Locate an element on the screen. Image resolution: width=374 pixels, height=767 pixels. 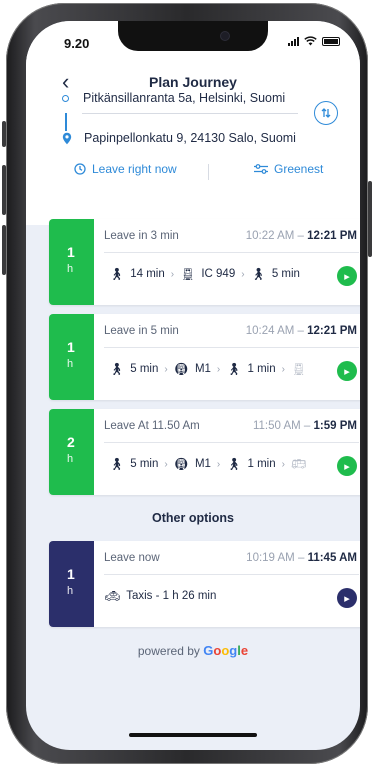
depart-time: 10:24 AM is located at coordinates (270, 331).